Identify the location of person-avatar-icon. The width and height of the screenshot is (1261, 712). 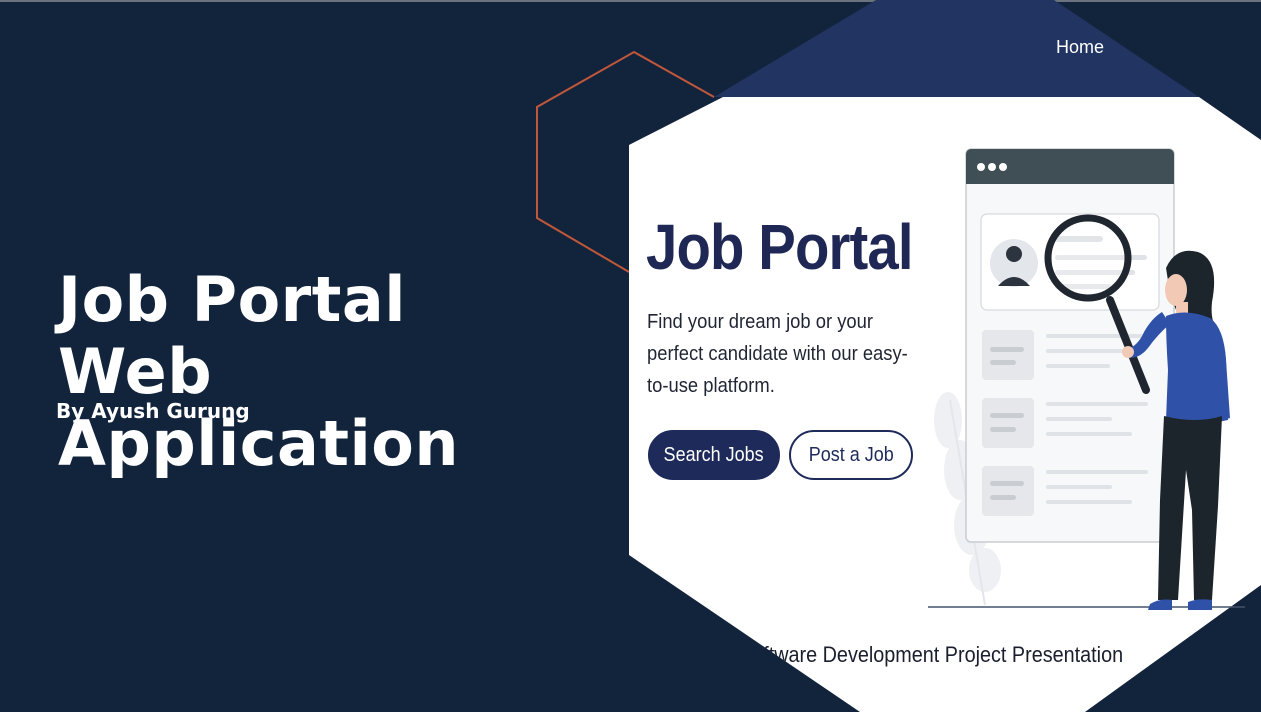
(1014, 263).